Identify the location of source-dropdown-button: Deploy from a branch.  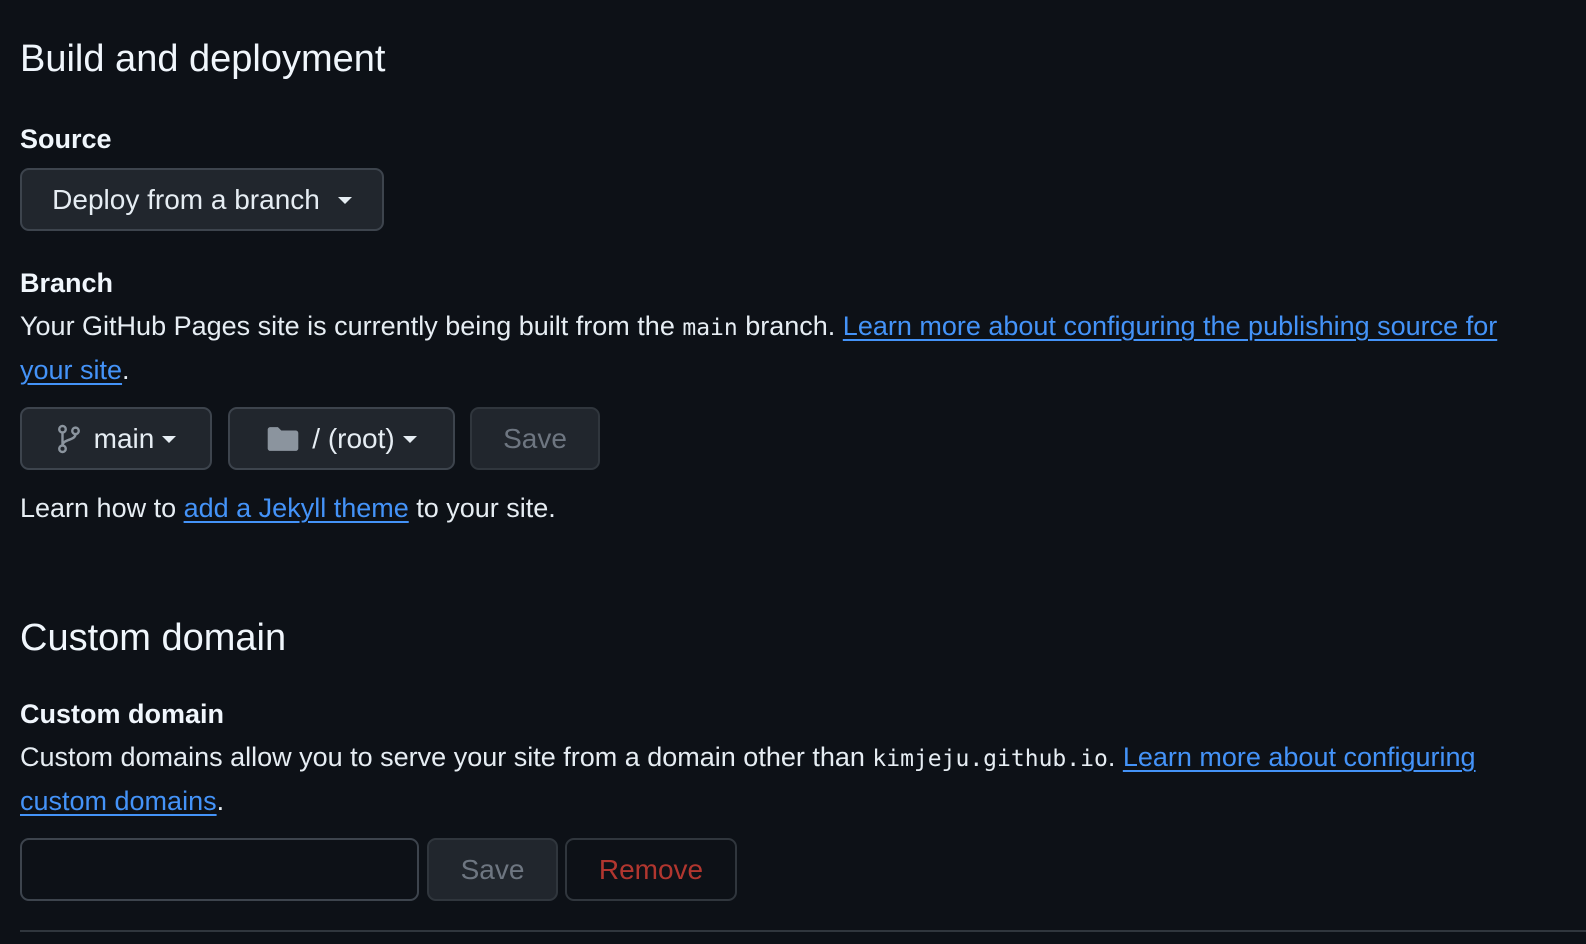
(202, 199).